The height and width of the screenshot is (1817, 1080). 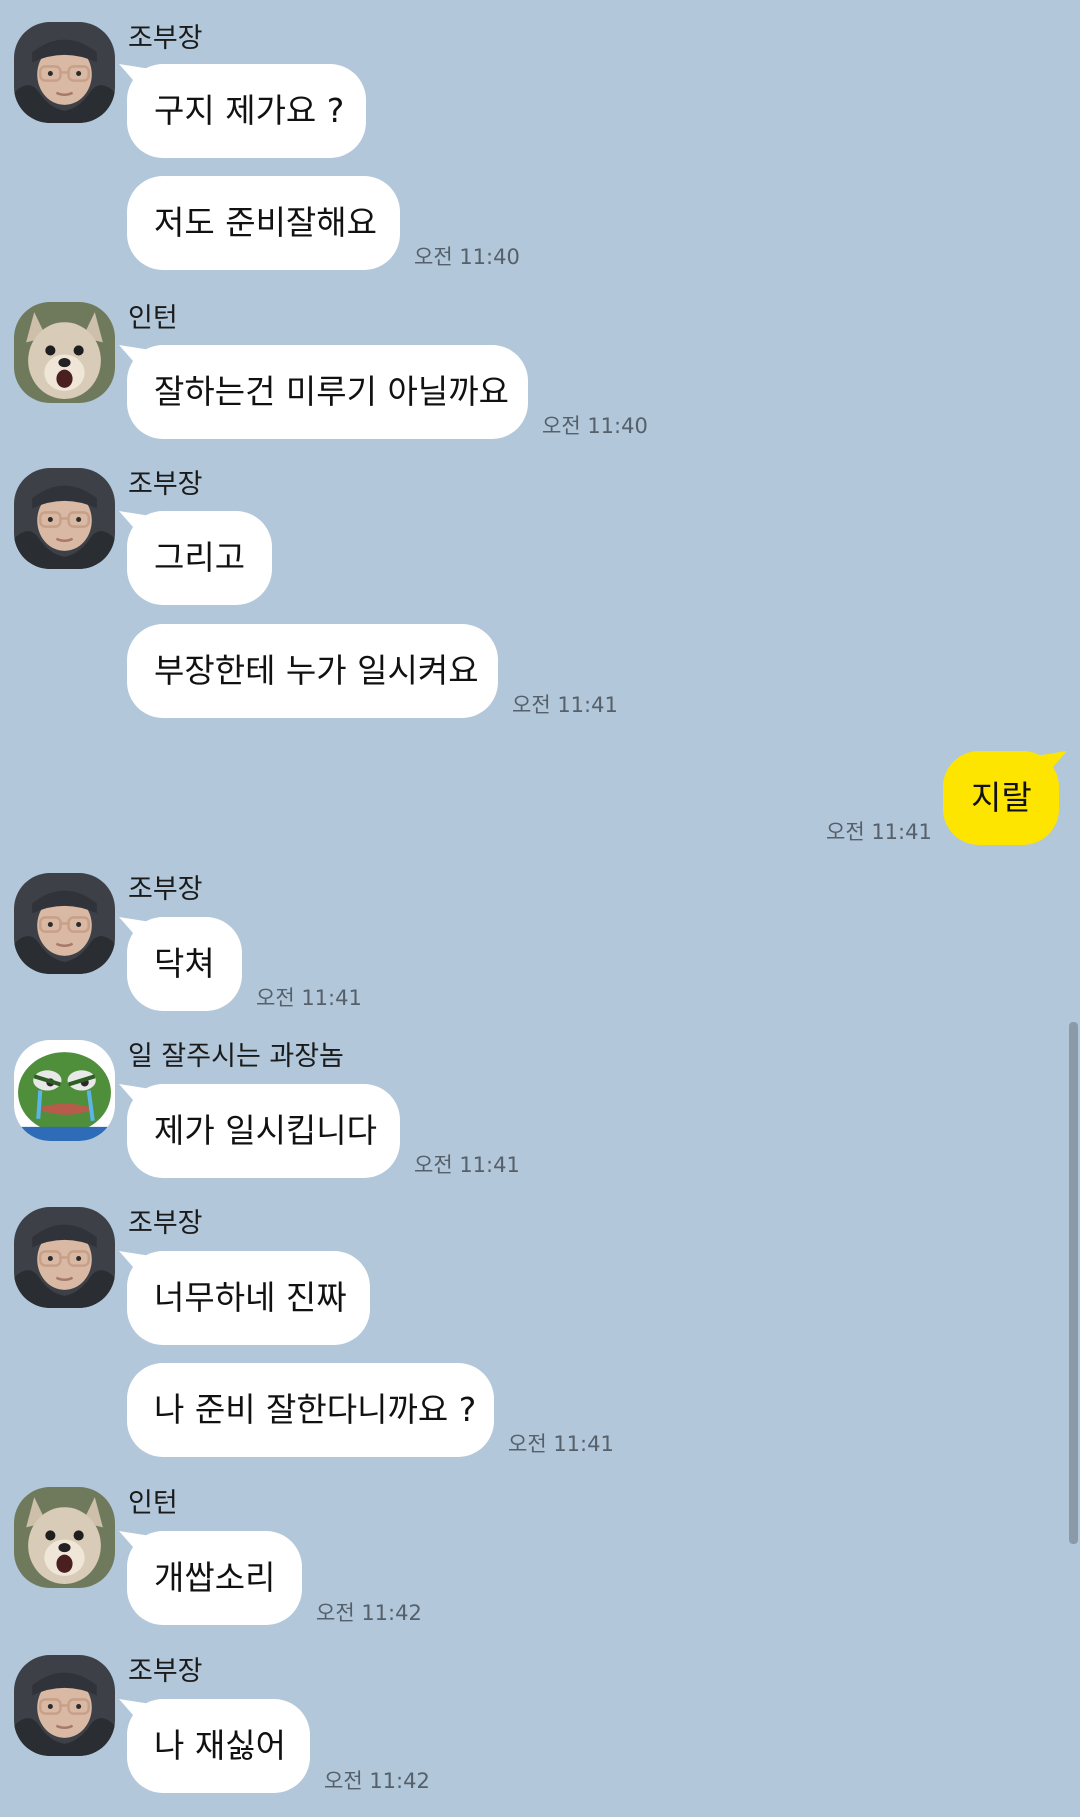 What do you see at coordinates (218, 1746) in the screenshot?
I see `message-bubble: 나 재싫어` at bounding box center [218, 1746].